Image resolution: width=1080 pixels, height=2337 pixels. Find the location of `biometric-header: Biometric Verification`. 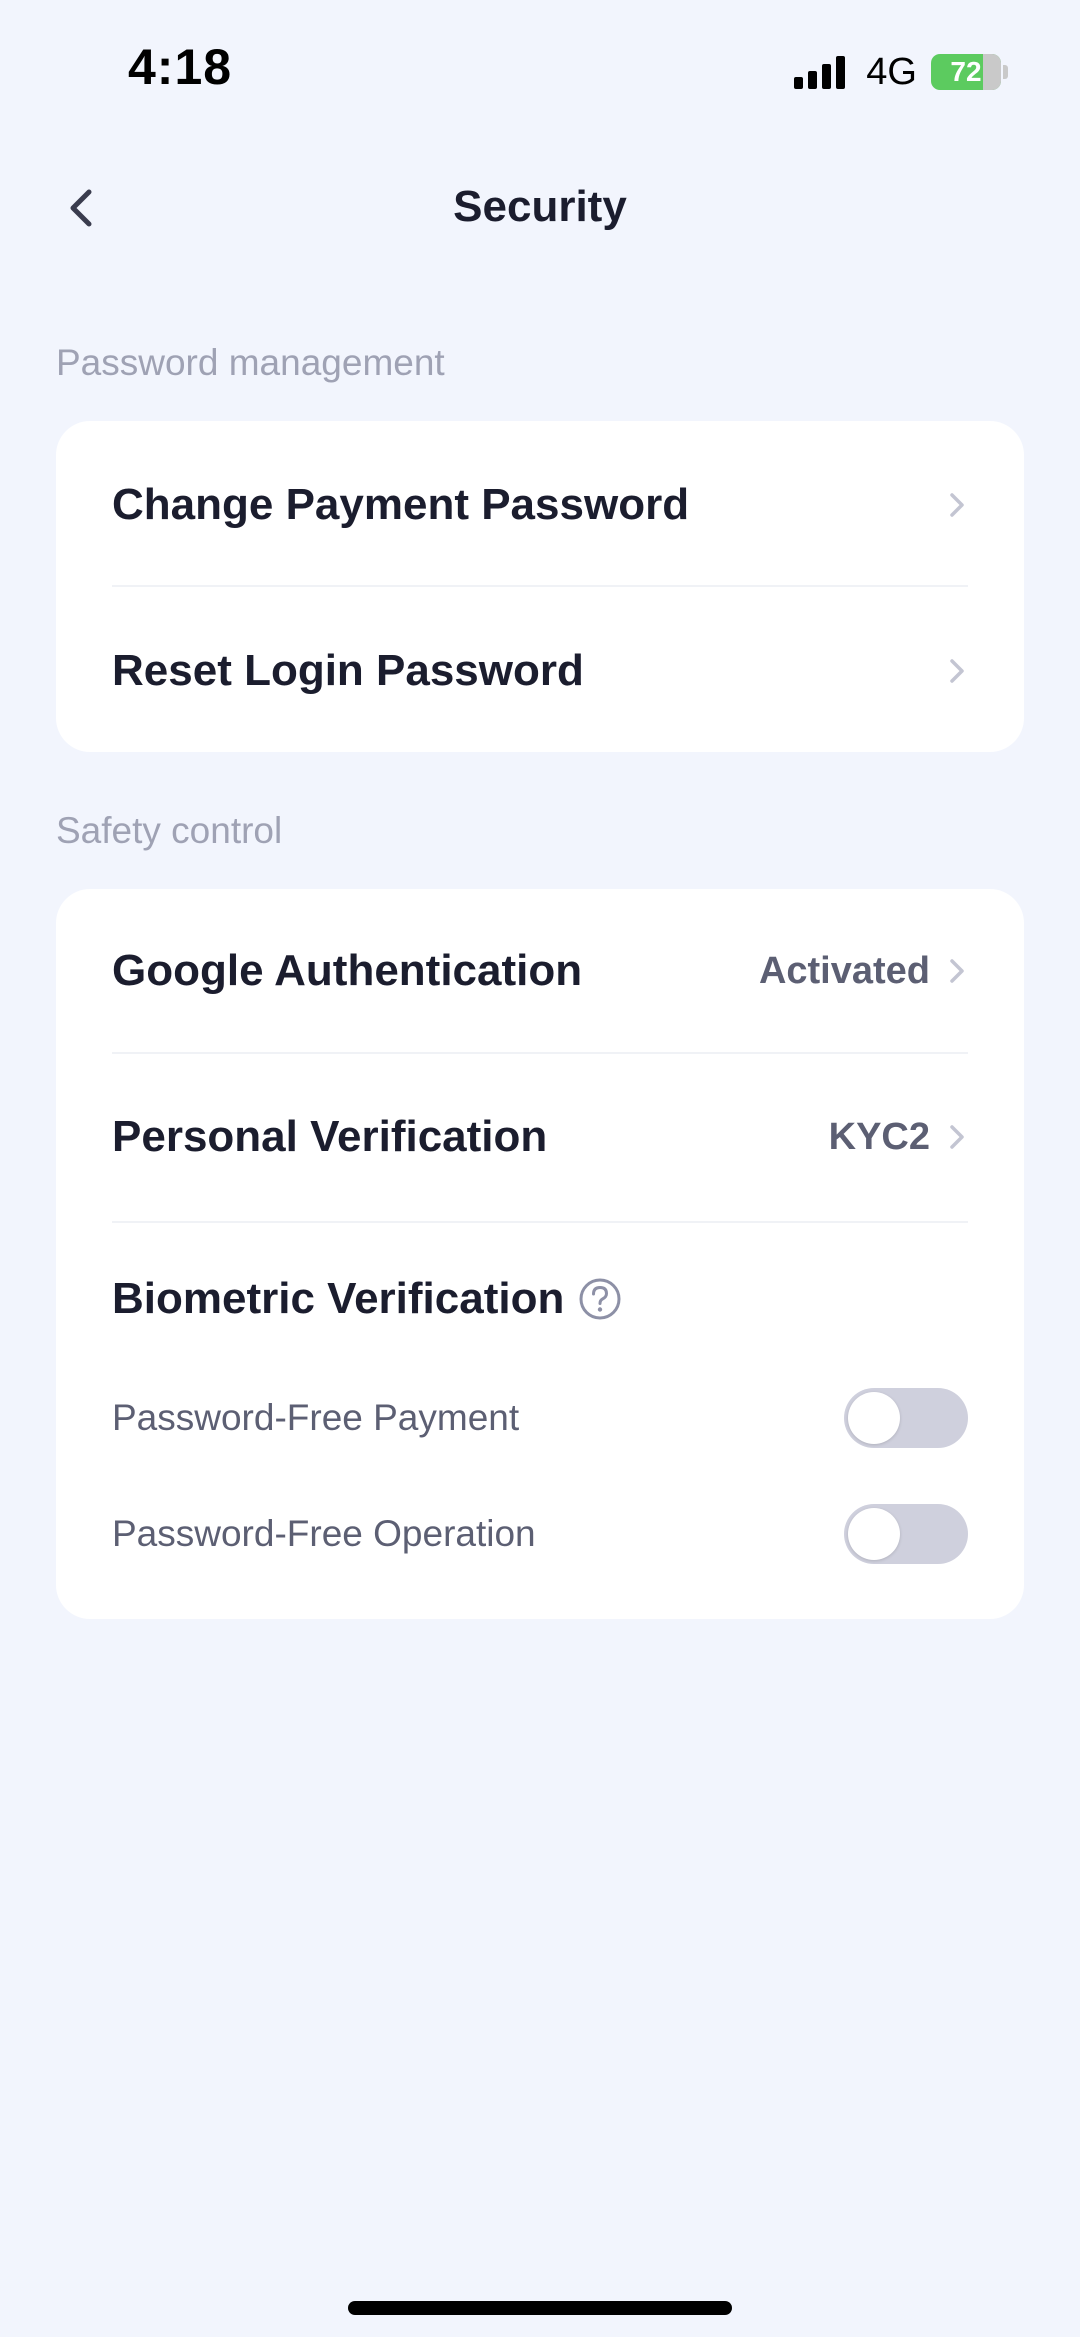

biometric-header: Biometric Verification is located at coordinates (367, 1299).